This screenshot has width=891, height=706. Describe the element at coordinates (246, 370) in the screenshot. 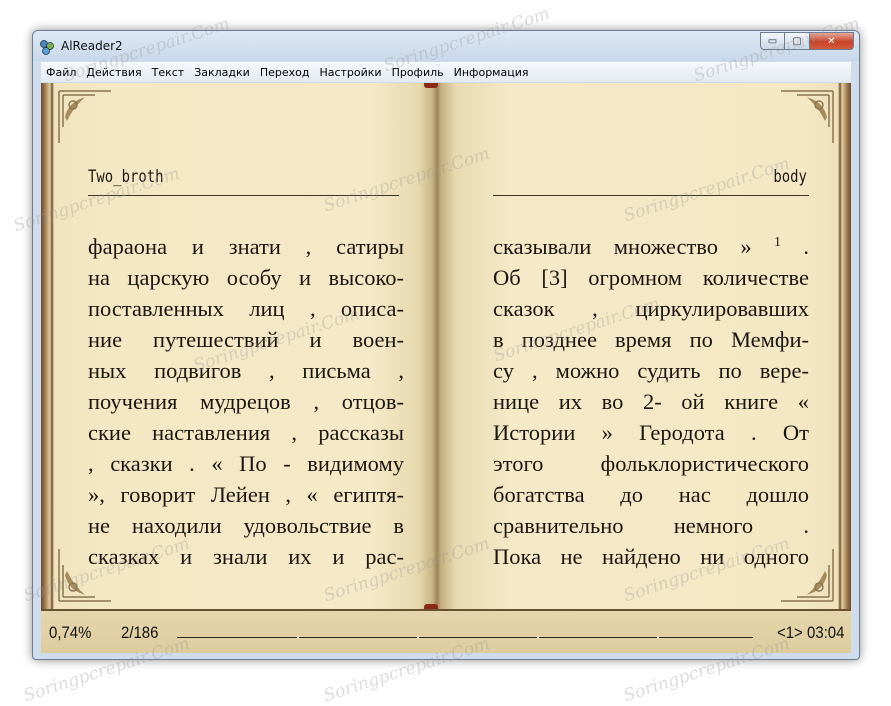

I see `text-line: ных подвигов , письма ,` at that location.